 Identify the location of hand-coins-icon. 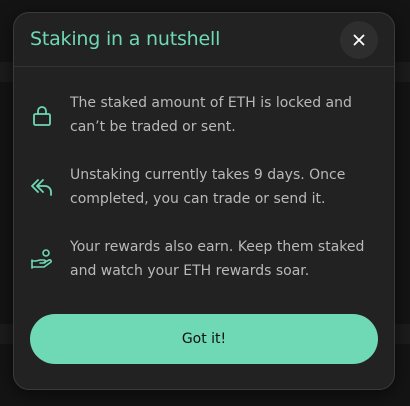
(41, 259).